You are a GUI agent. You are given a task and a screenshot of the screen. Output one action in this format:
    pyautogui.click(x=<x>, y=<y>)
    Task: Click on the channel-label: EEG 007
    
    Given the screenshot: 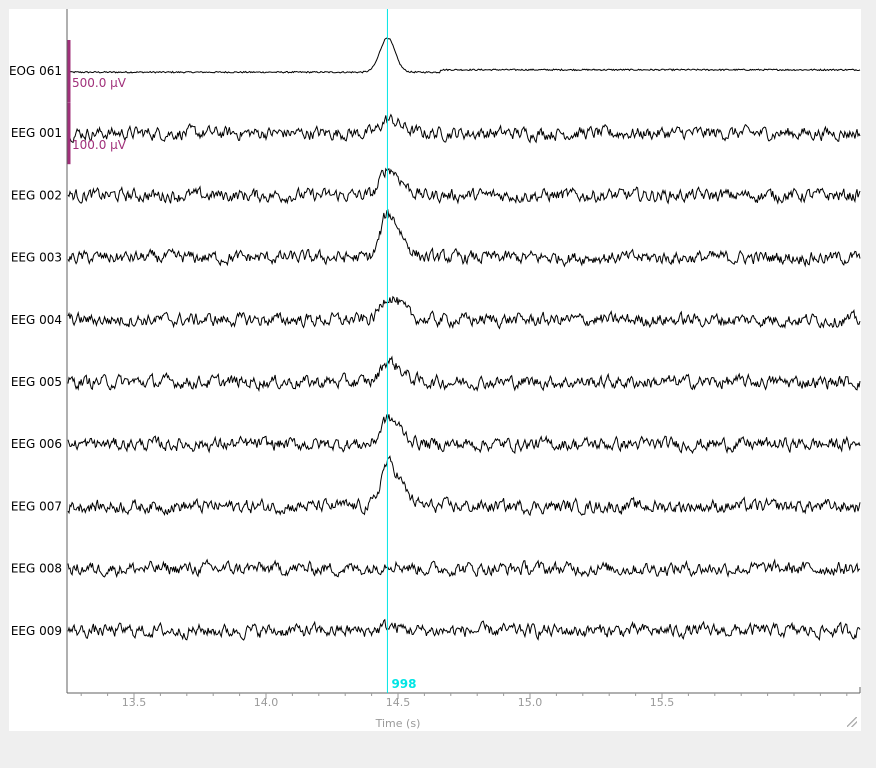 What is the action you would take?
    pyautogui.click(x=36, y=506)
    